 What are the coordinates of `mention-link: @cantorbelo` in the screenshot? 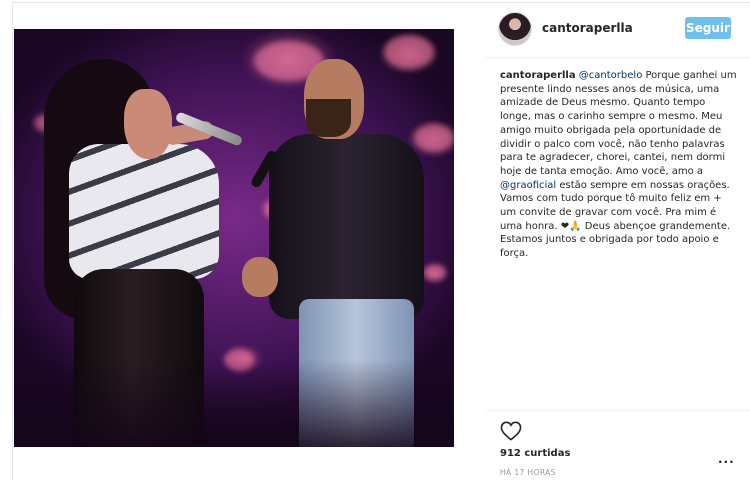 It's located at (611, 75).